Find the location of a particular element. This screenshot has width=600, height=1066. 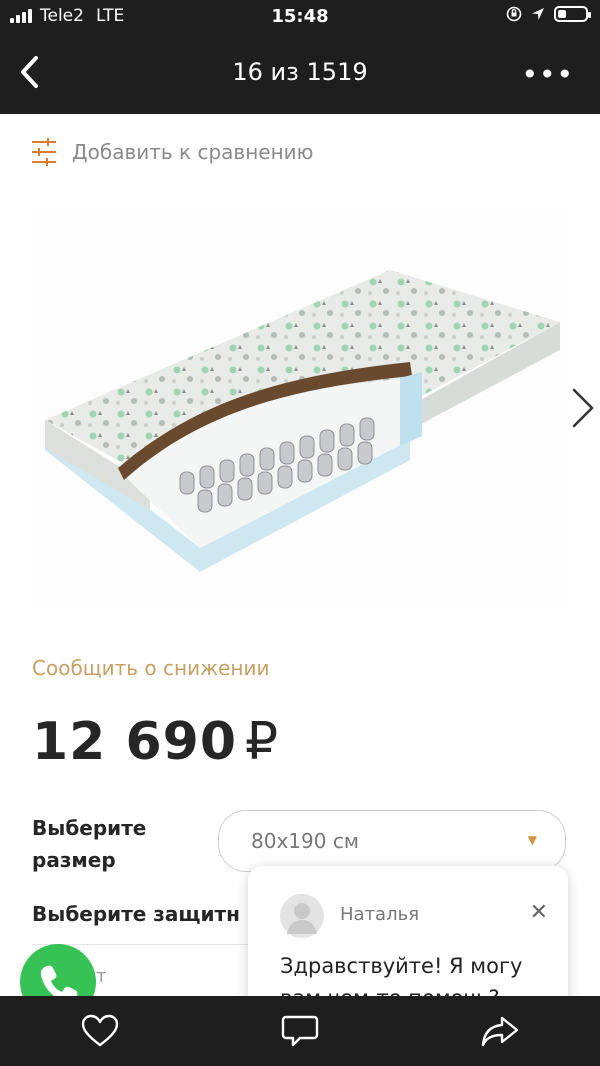

nav-bar: 16 из 1519 ••• is located at coordinates (300, 74).